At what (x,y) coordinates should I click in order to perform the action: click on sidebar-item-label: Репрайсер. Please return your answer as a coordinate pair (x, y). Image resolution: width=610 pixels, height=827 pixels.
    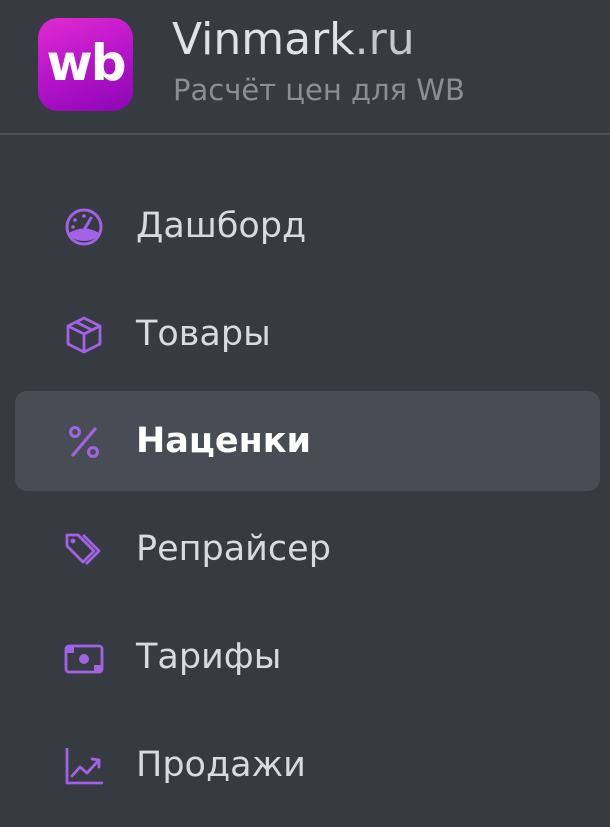
    Looking at the image, I should click on (233, 549).